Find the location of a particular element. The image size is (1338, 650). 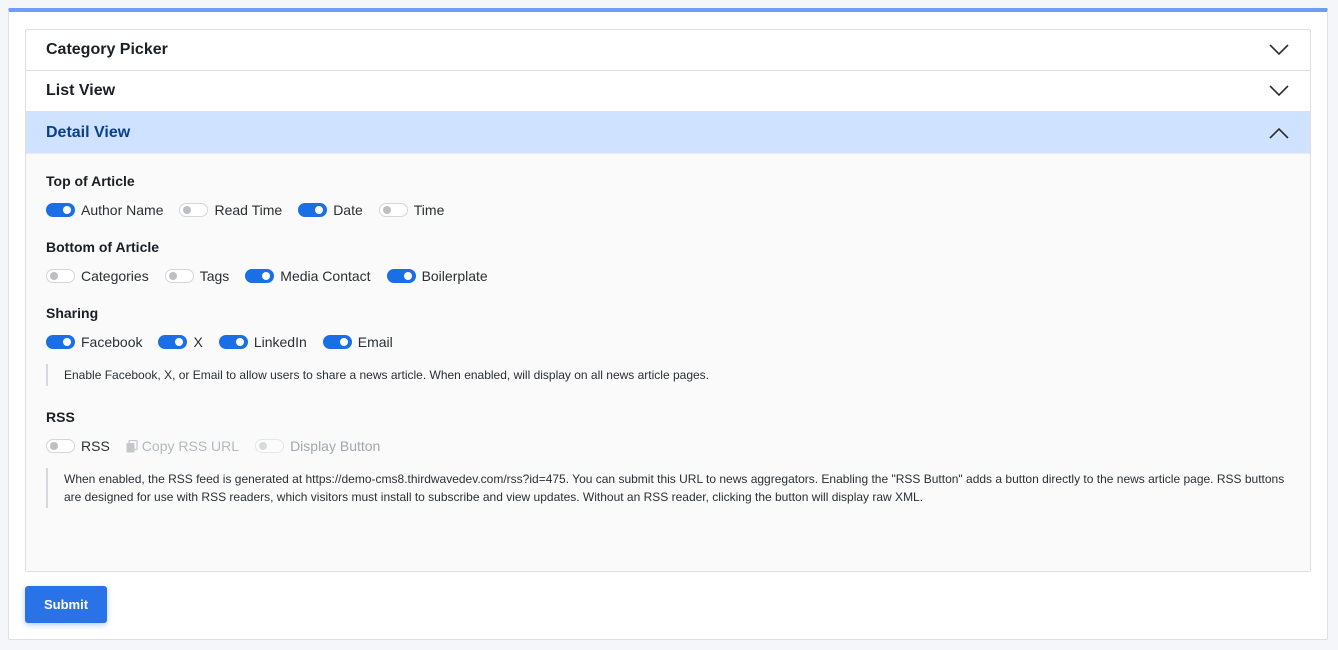

toggle-x: X is located at coordinates (180, 342).